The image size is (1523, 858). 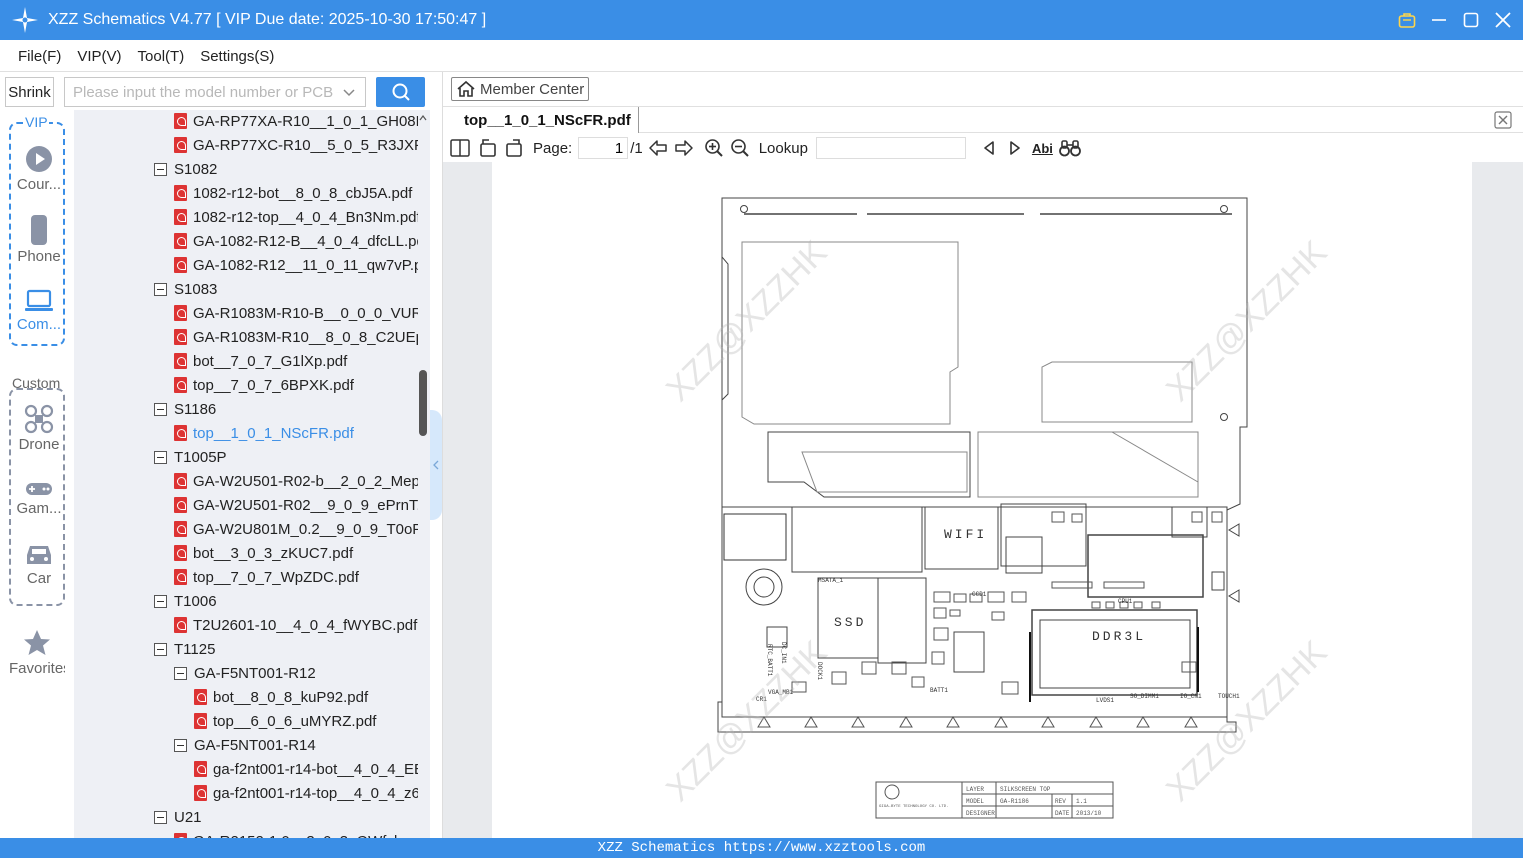 What do you see at coordinates (39, 56) in the screenshot?
I see `menu-file: File(F)` at bounding box center [39, 56].